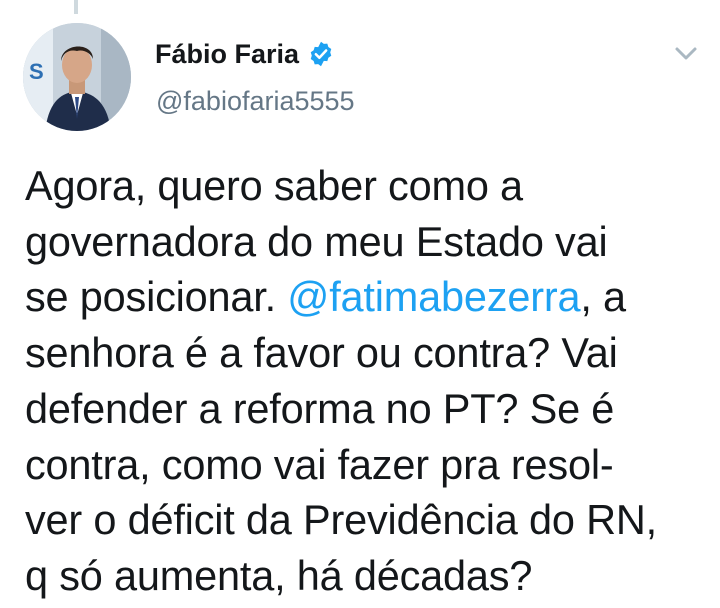 This screenshot has width=720, height=608. What do you see at coordinates (76, 7) in the screenshot?
I see `thread-connector-line` at bounding box center [76, 7].